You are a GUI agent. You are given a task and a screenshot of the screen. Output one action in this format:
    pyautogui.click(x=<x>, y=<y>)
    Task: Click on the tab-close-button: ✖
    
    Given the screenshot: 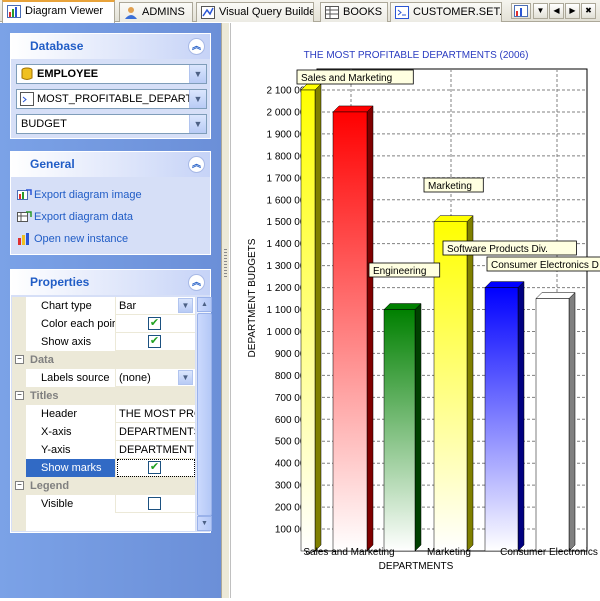 What is the action you would take?
    pyautogui.click(x=588, y=11)
    